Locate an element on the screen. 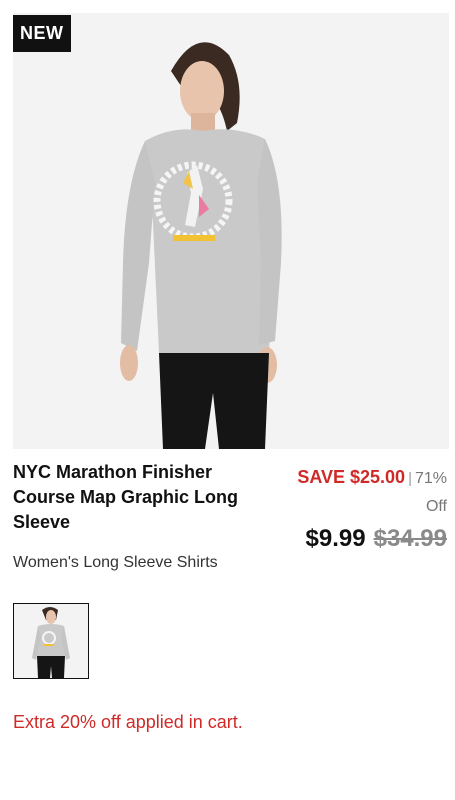 The height and width of the screenshot is (800, 455). cart-promo-text: Extra 20% off applied in cart. is located at coordinates (128, 722).